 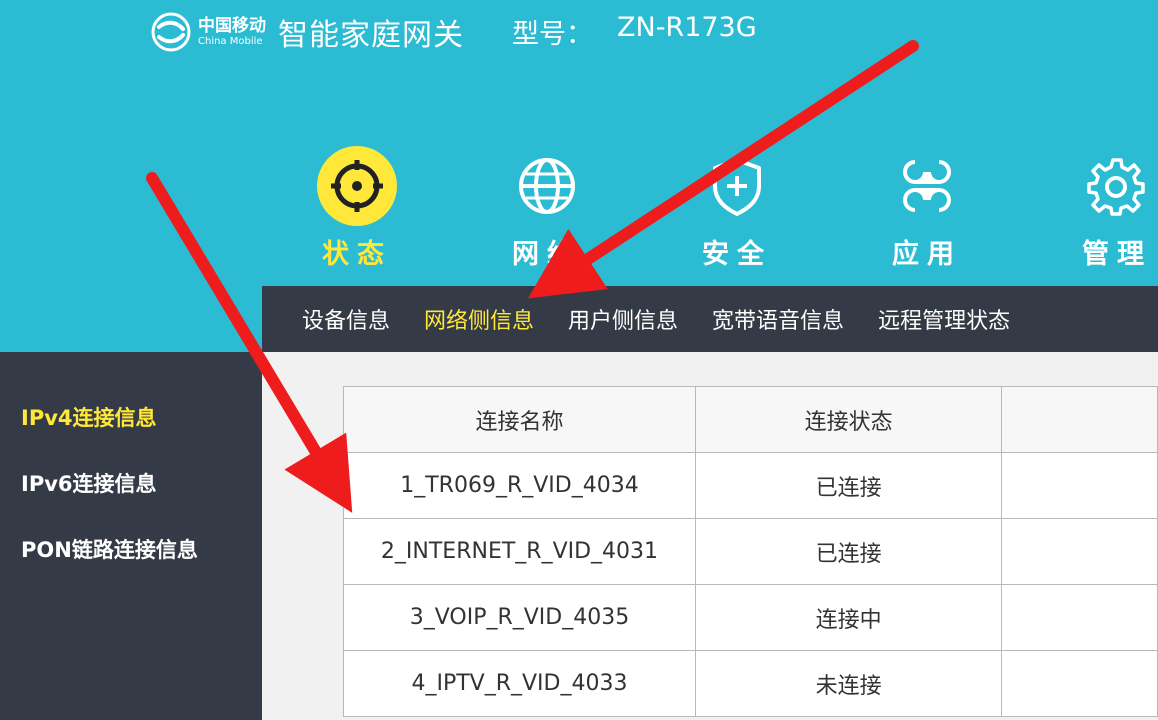 What do you see at coordinates (848, 419) in the screenshot?
I see `column-header-connection-status: 连接状态` at bounding box center [848, 419].